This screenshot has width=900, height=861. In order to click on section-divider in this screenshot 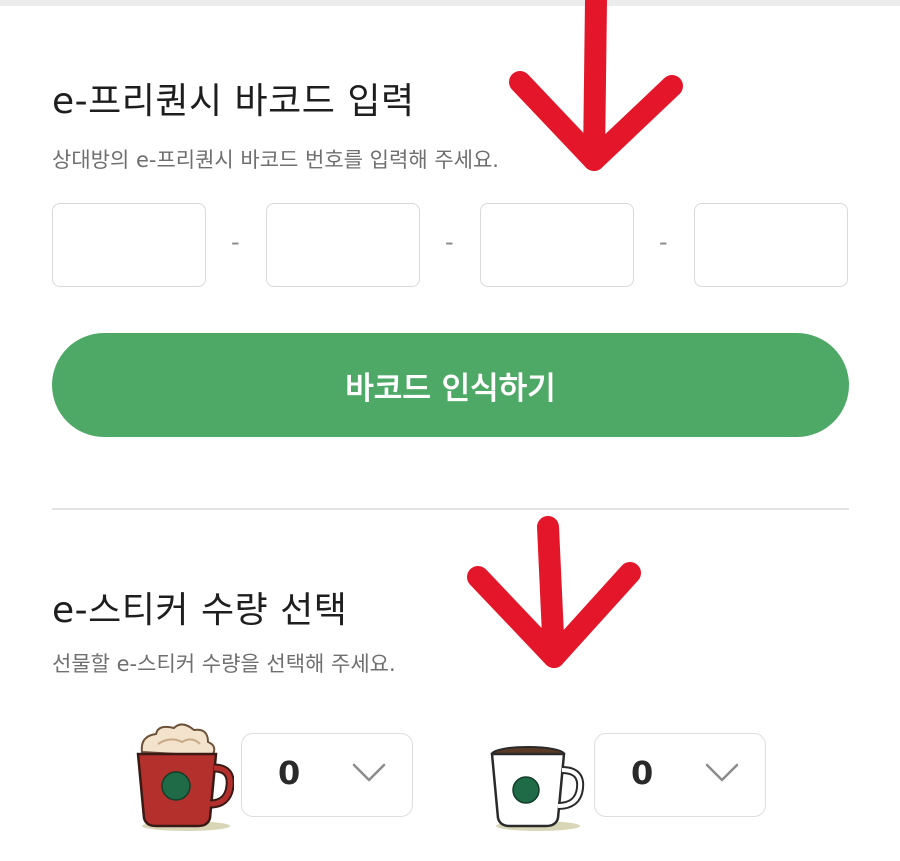, I will do `click(450, 509)`.